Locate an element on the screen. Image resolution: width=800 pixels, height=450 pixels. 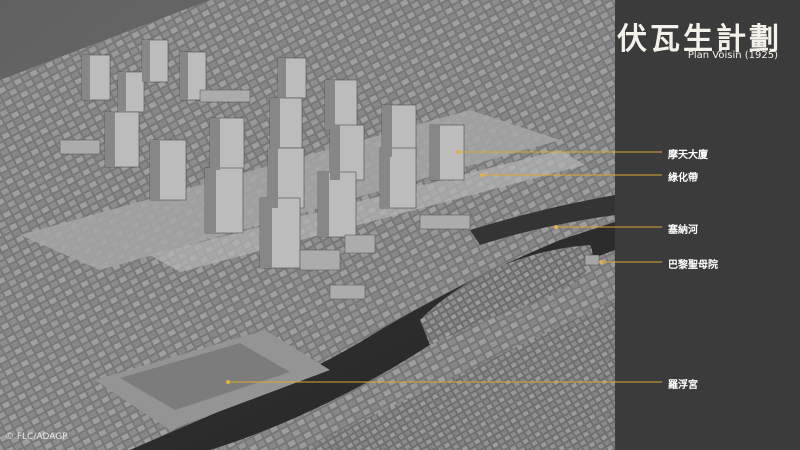
copyright-credit: © FLC/ADAGP is located at coordinates (36, 437).